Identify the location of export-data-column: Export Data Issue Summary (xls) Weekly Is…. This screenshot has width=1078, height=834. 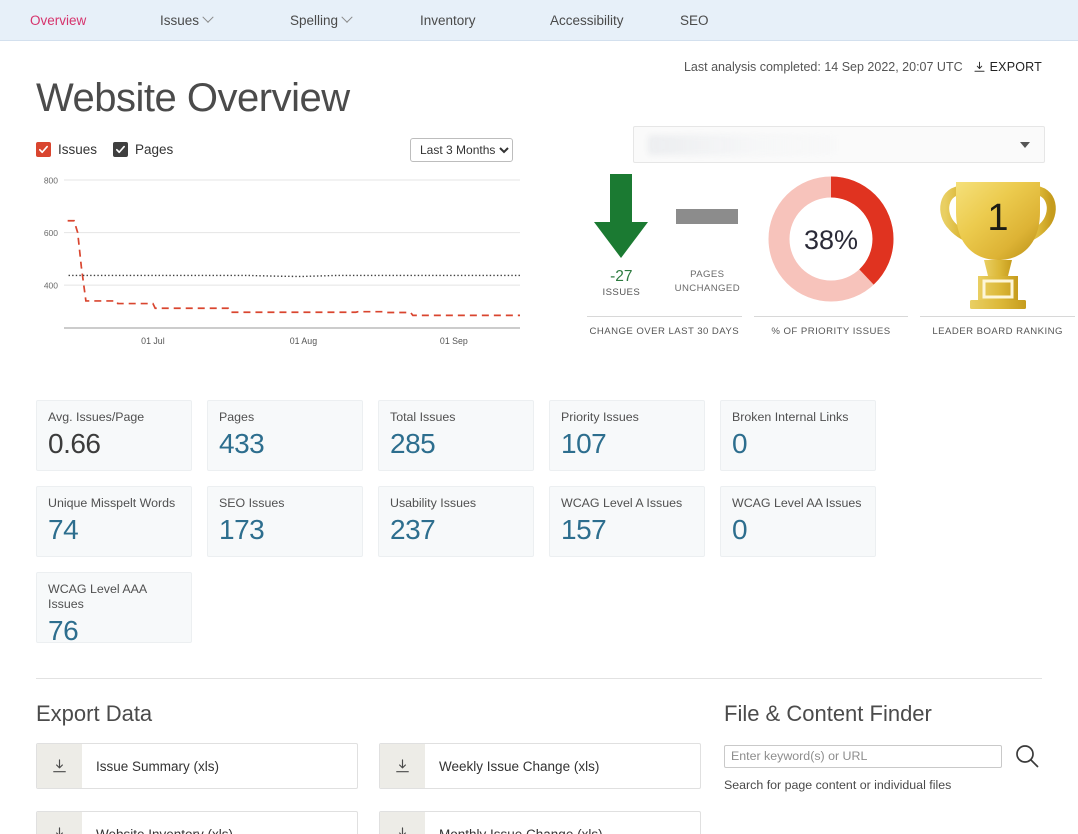
(378, 767).